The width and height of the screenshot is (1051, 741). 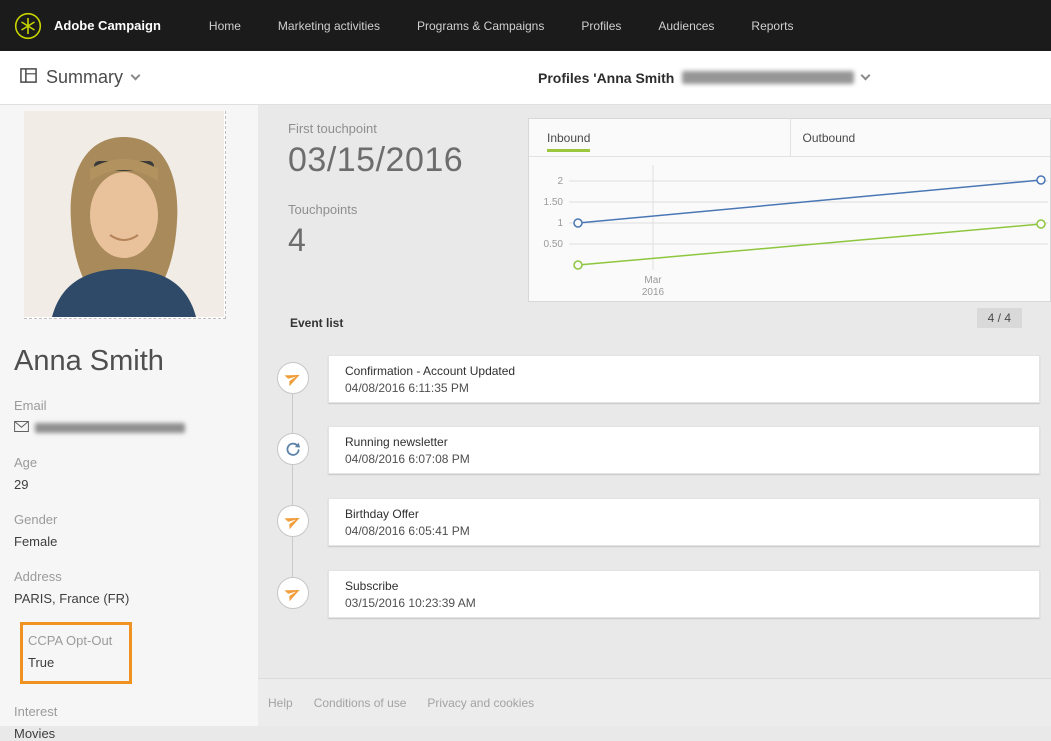 What do you see at coordinates (297, 240) in the screenshot?
I see `touchpoints-value: 4` at bounding box center [297, 240].